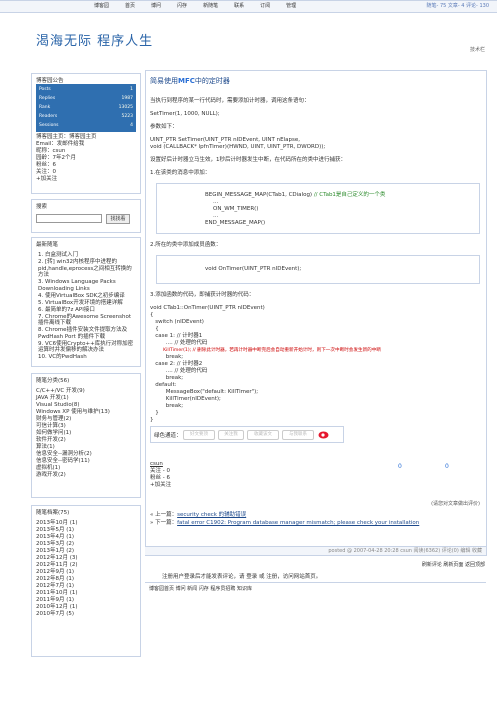 Image resolution: width=497 pixels, height=703 pixels. I want to click on recommend-button: 好文要顶, so click(199, 435).